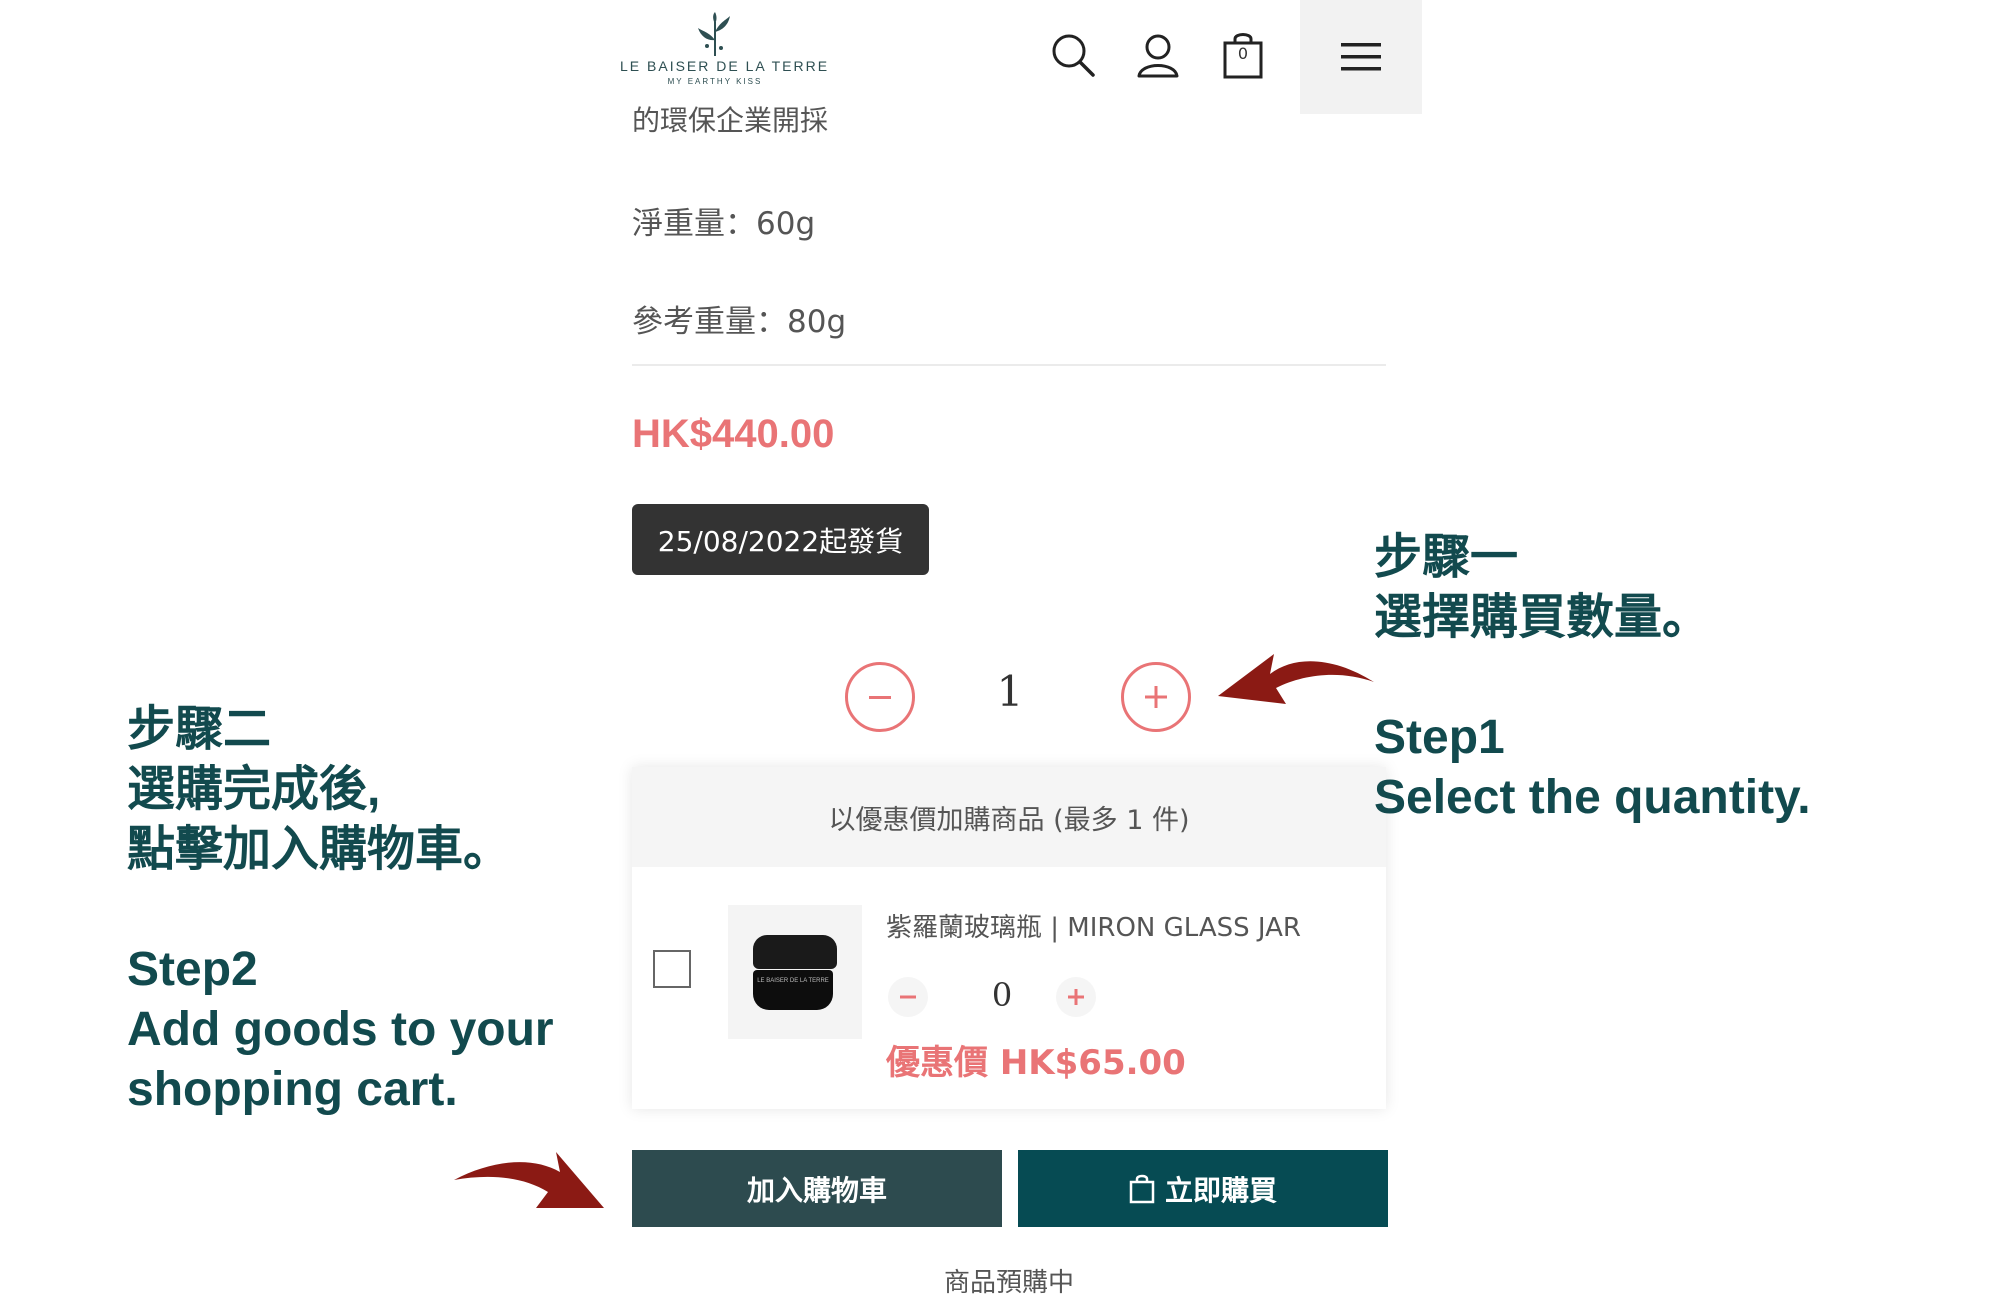 The width and height of the screenshot is (2000, 1315). I want to click on jar-image: LE BAISER DE LA TERRE, so click(795, 972).